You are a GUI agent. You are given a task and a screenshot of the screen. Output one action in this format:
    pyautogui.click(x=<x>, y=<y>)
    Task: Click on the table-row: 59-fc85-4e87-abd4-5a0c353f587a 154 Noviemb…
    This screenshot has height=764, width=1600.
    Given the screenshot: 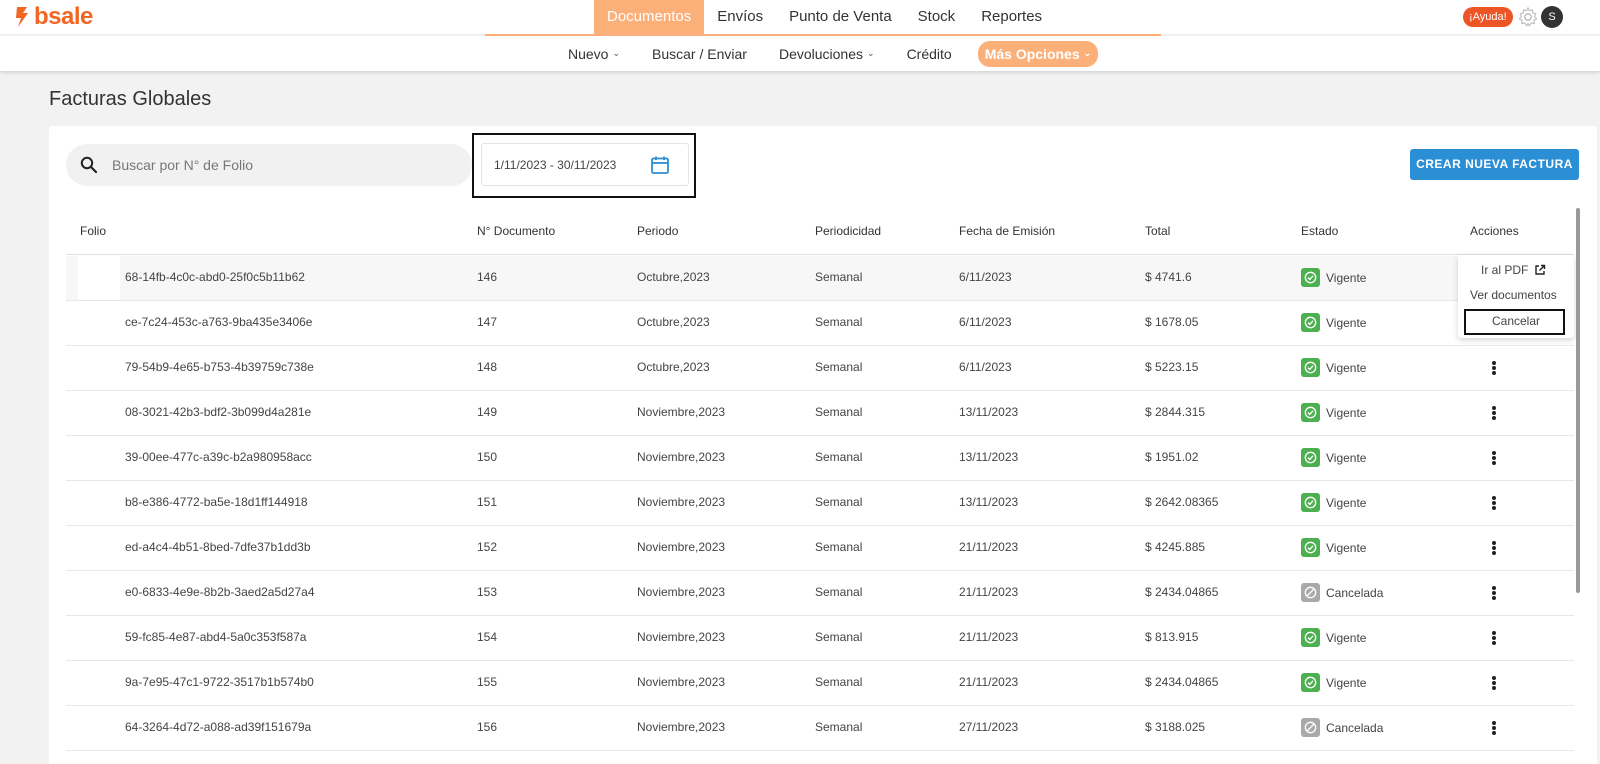 What is the action you would take?
    pyautogui.click(x=820, y=638)
    